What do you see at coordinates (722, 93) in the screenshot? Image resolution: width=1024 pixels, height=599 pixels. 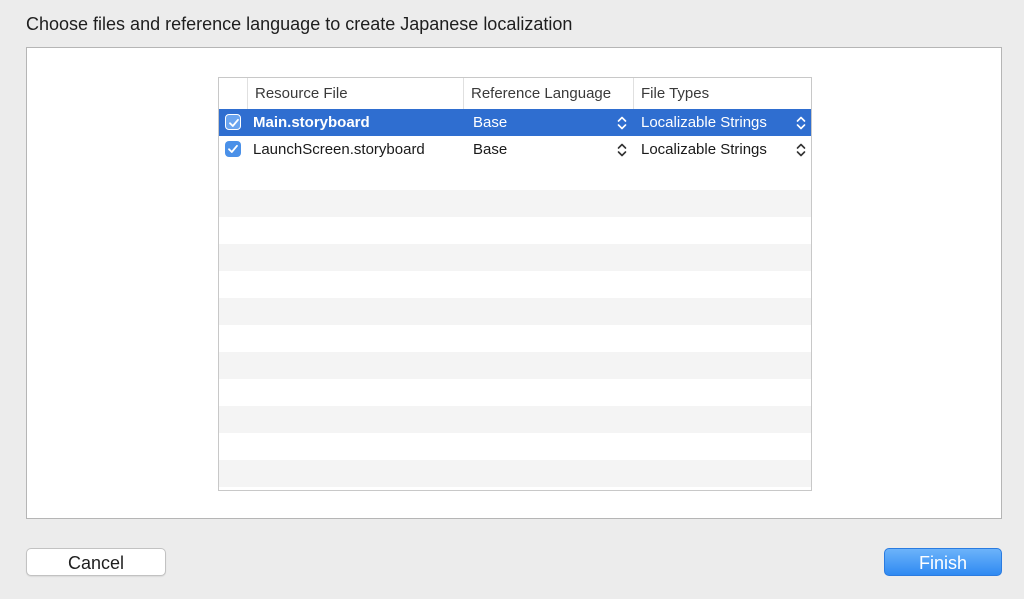 I see `header-file-types: File Types` at bounding box center [722, 93].